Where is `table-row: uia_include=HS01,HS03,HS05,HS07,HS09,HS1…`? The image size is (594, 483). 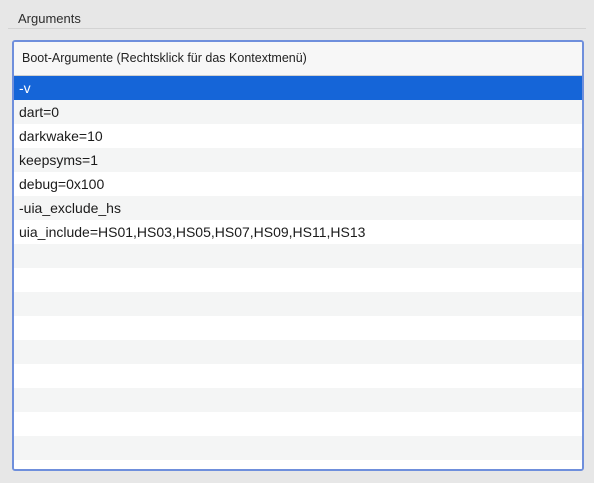
table-row: uia_include=HS01,HS03,HS05,HS07,HS09,HS1… is located at coordinates (298, 232).